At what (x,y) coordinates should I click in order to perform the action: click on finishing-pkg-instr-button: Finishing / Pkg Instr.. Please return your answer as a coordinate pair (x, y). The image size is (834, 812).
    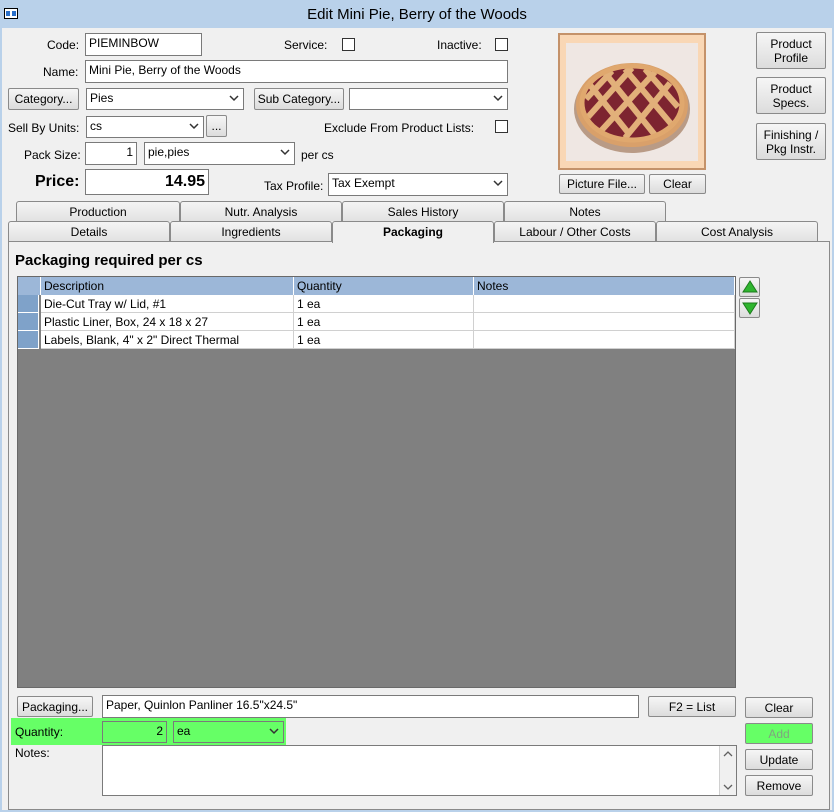
    Looking at the image, I should click on (791, 141).